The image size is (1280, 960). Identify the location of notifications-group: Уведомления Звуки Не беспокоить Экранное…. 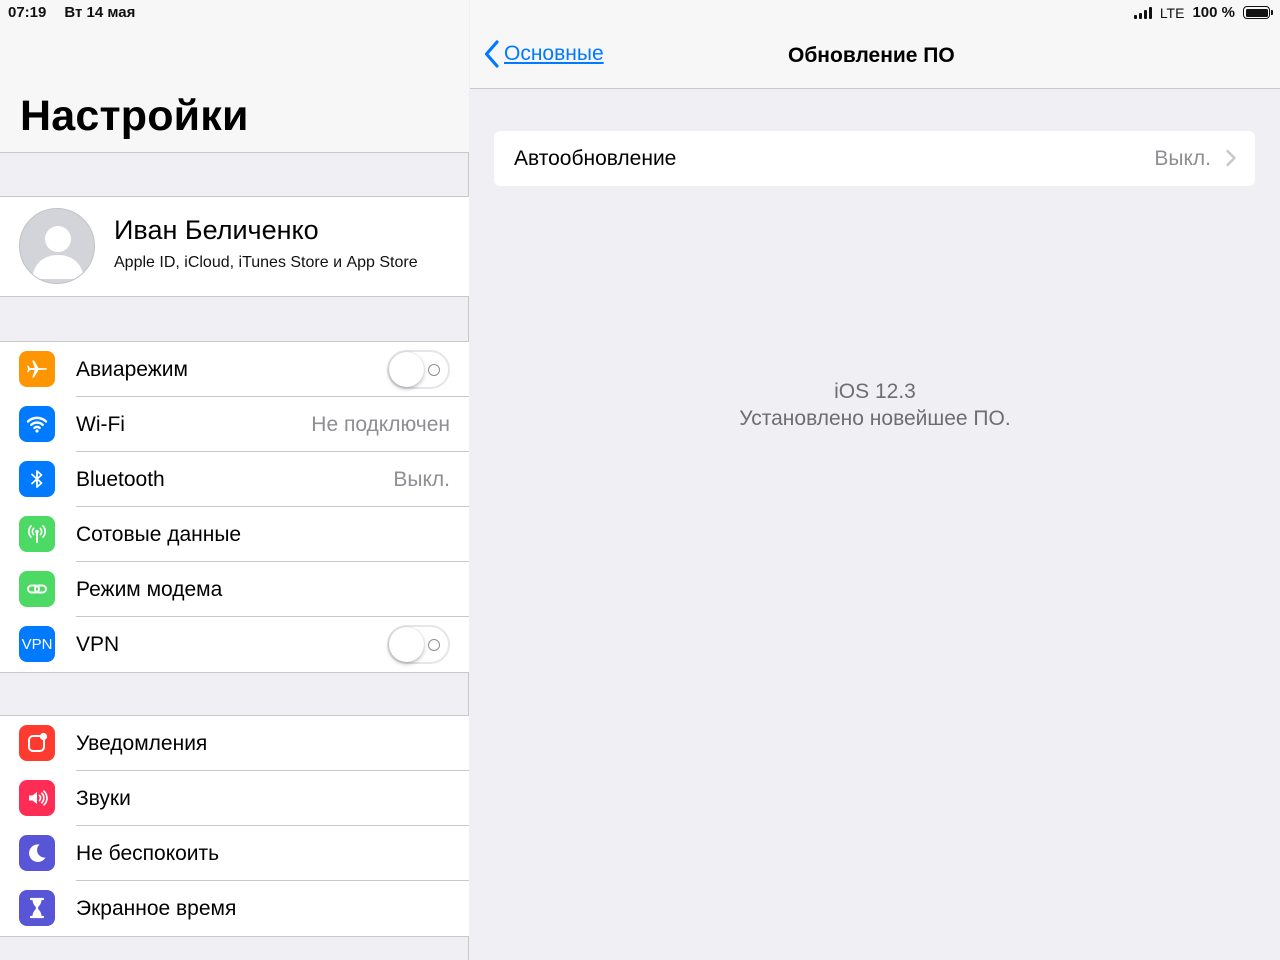
(234, 826).